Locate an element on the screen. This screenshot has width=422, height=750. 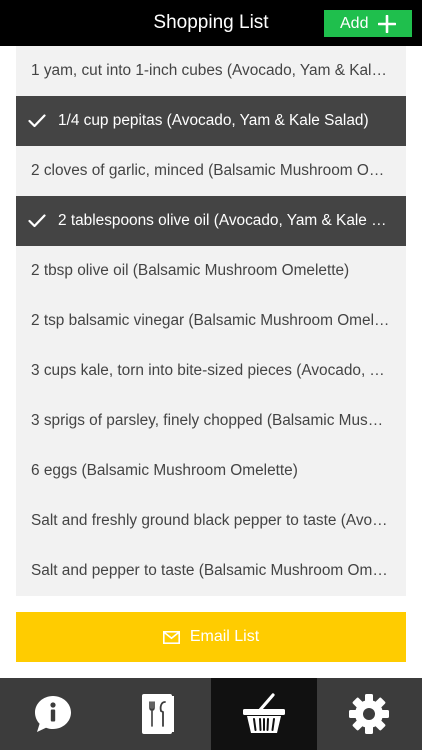
tab-shopping is located at coordinates (264, 714).